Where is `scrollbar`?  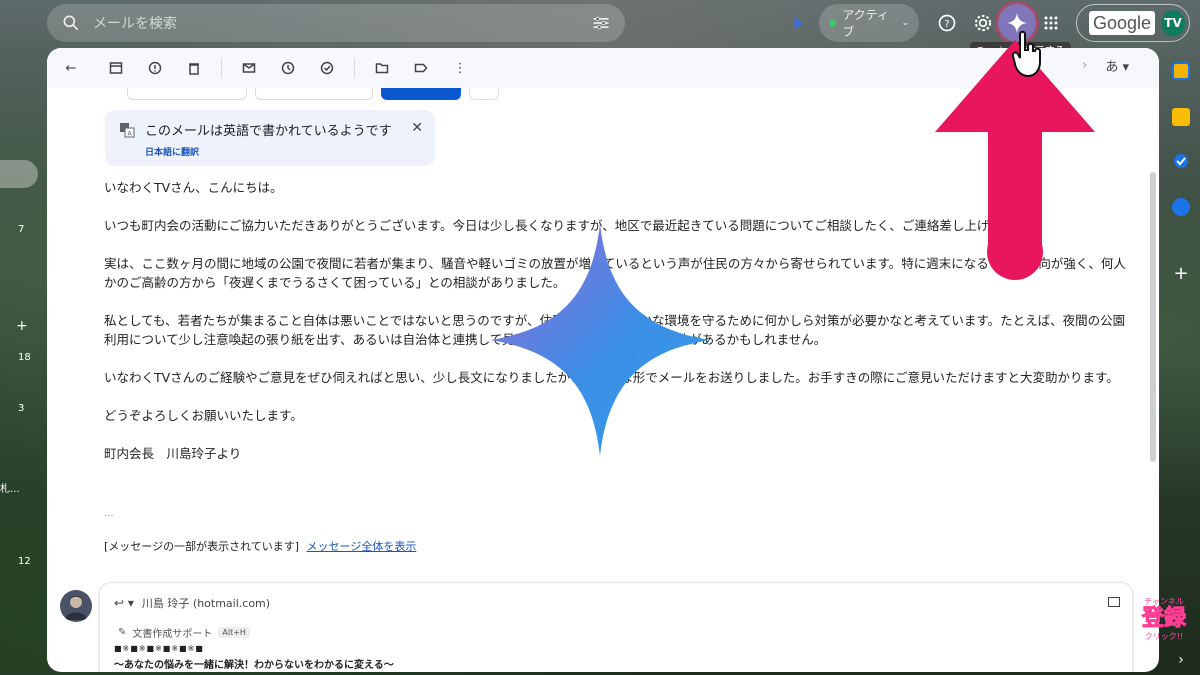
scrollbar is located at coordinates (1153, 317).